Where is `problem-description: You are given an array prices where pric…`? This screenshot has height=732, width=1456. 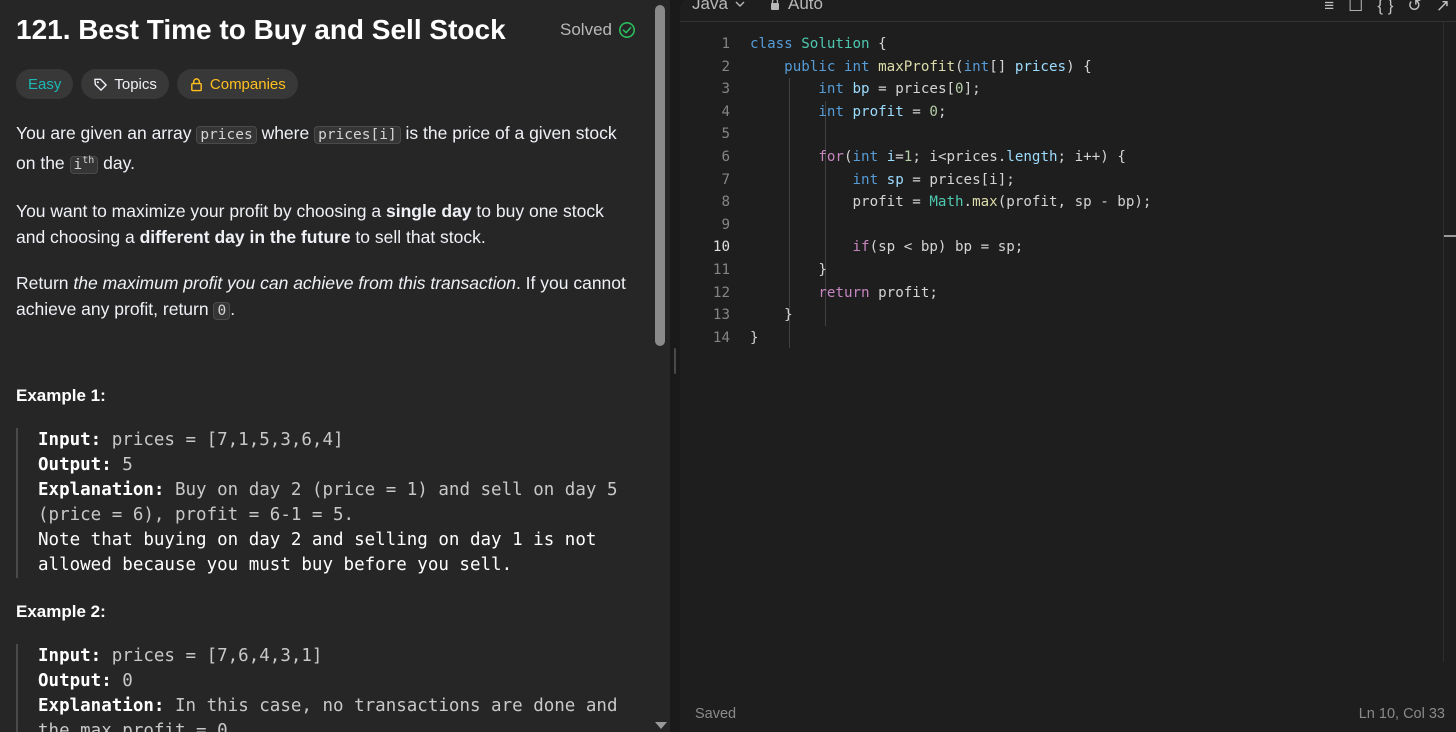
problem-description: You are given an array prices where pric… is located at coordinates (326, 232).